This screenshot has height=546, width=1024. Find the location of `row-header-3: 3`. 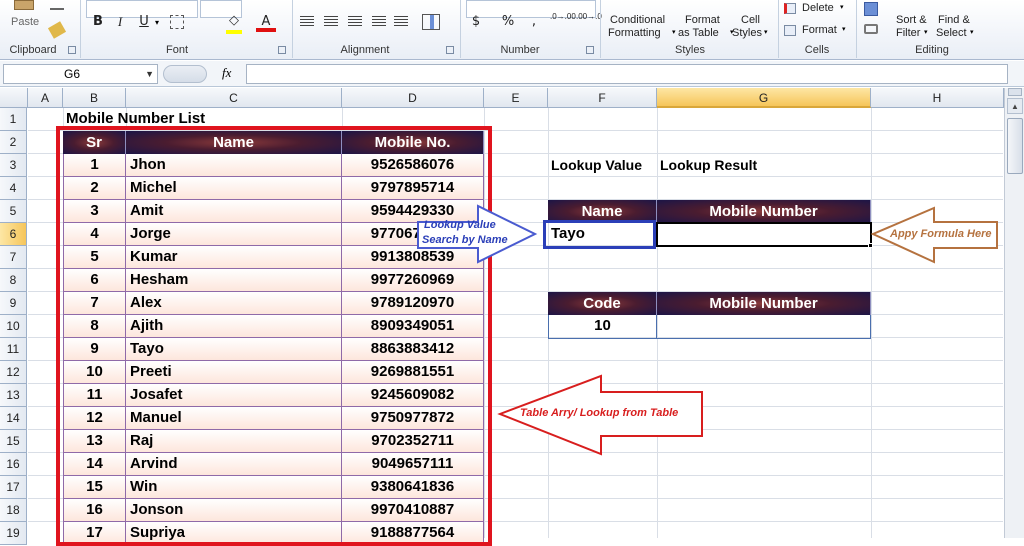

row-header-3: 3 is located at coordinates (13, 165).